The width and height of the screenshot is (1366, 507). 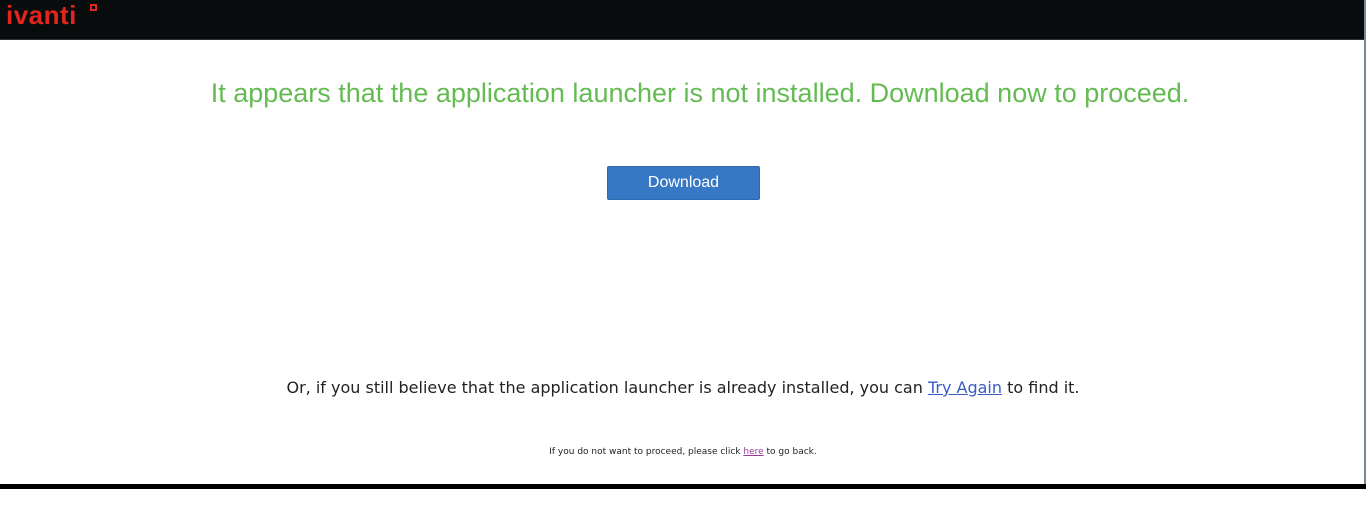 What do you see at coordinates (93, 7) in the screenshot?
I see `logo-mark-icon` at bounding box center [93, 7].